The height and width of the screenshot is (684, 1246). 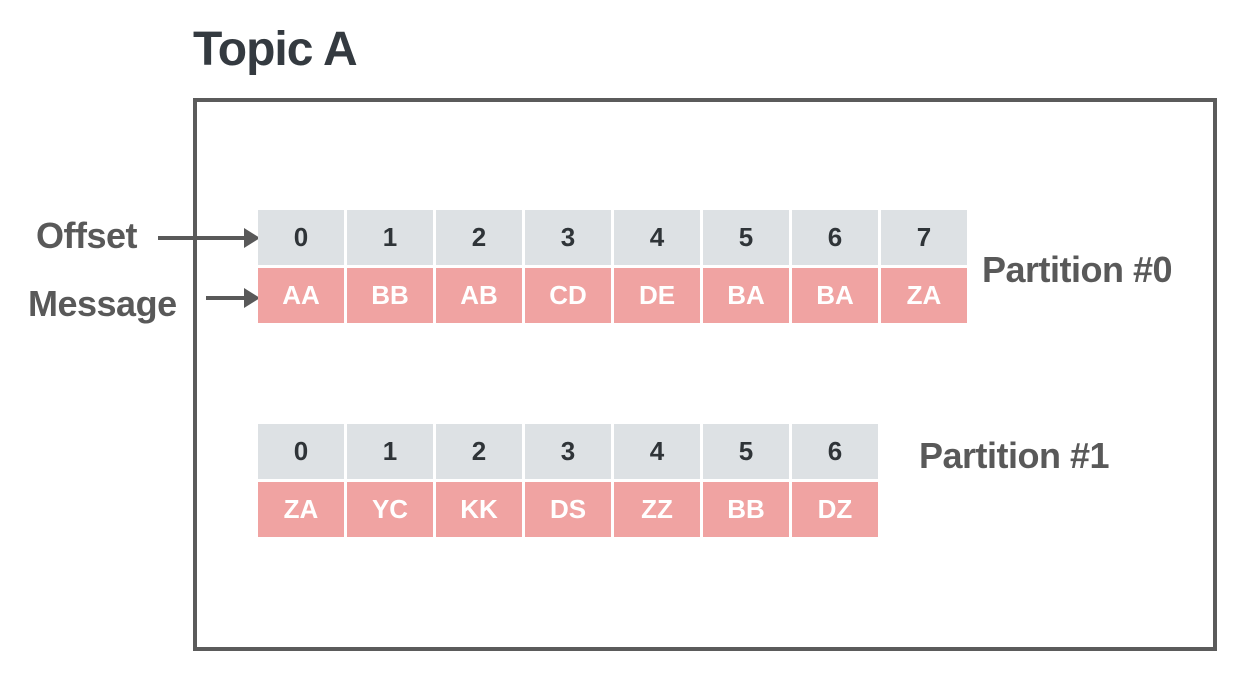 I want to click on message-arrow-icon, so click(x=233, y=298).